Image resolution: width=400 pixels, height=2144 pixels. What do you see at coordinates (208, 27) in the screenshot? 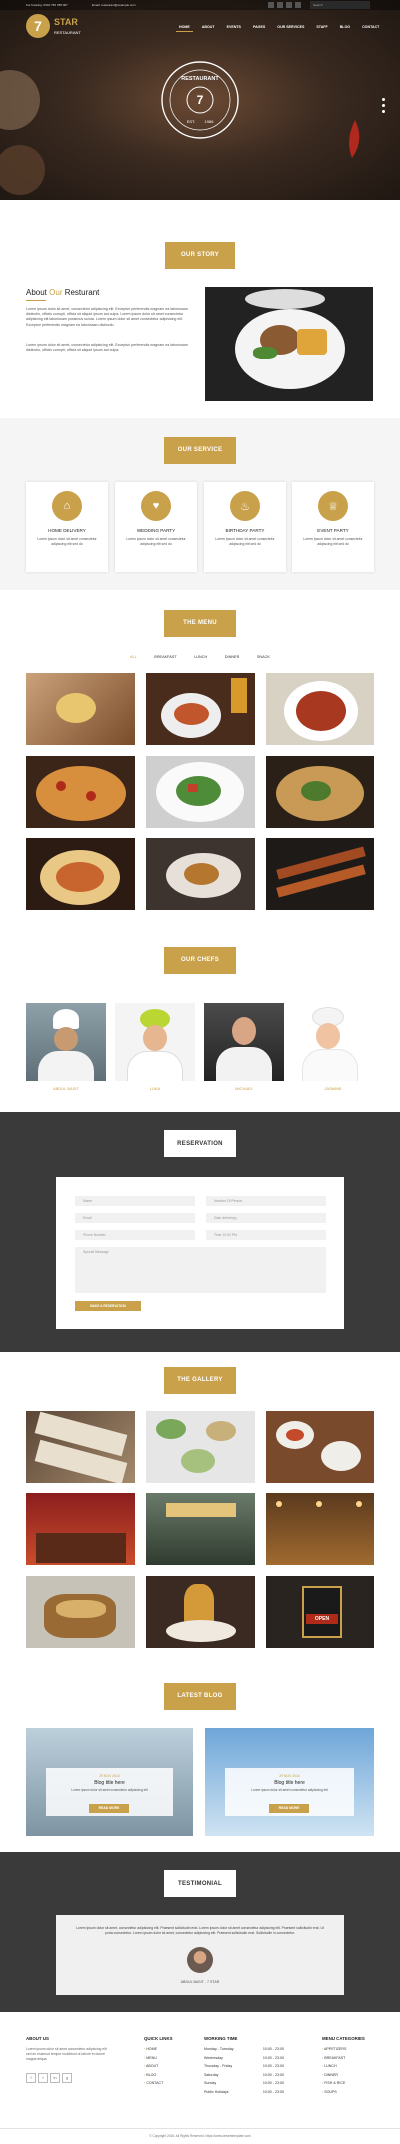
I see `nav-item-about: ABOUT` at bounding box center [208, 27].